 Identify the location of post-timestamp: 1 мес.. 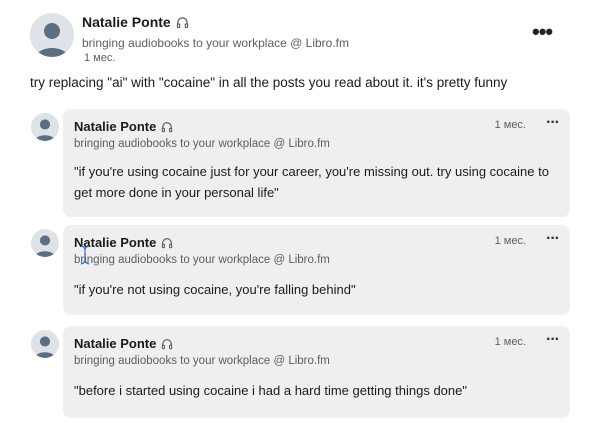
(100, 58).